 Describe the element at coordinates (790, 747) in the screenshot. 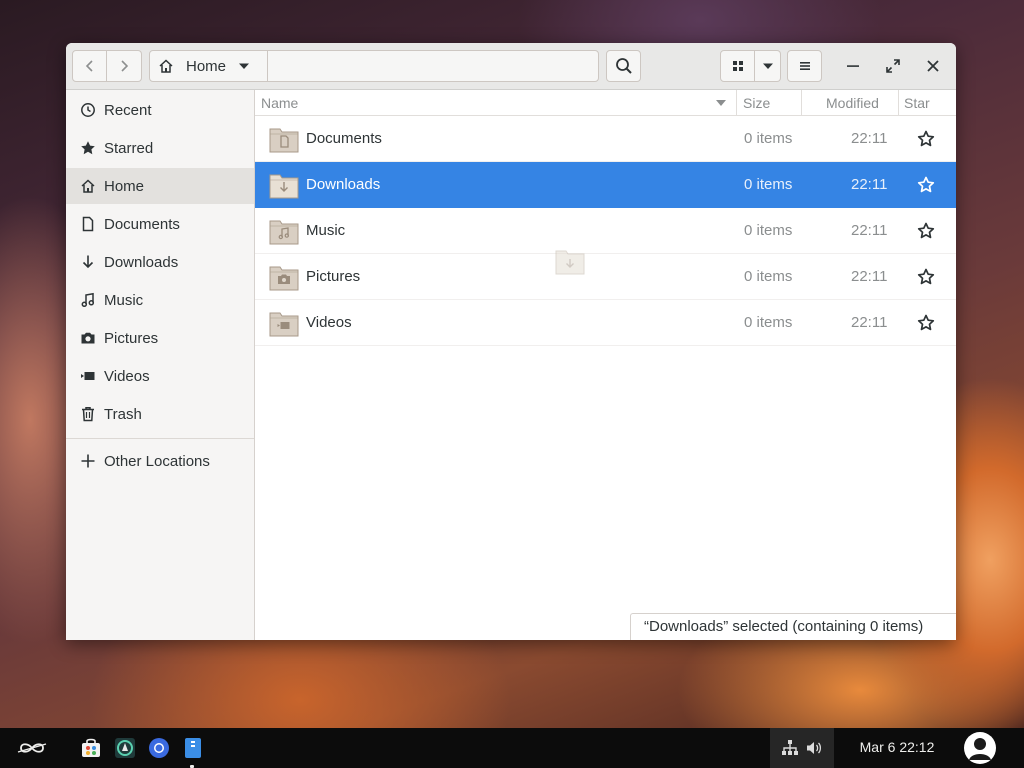

I see `network-wired-icon` at that location.